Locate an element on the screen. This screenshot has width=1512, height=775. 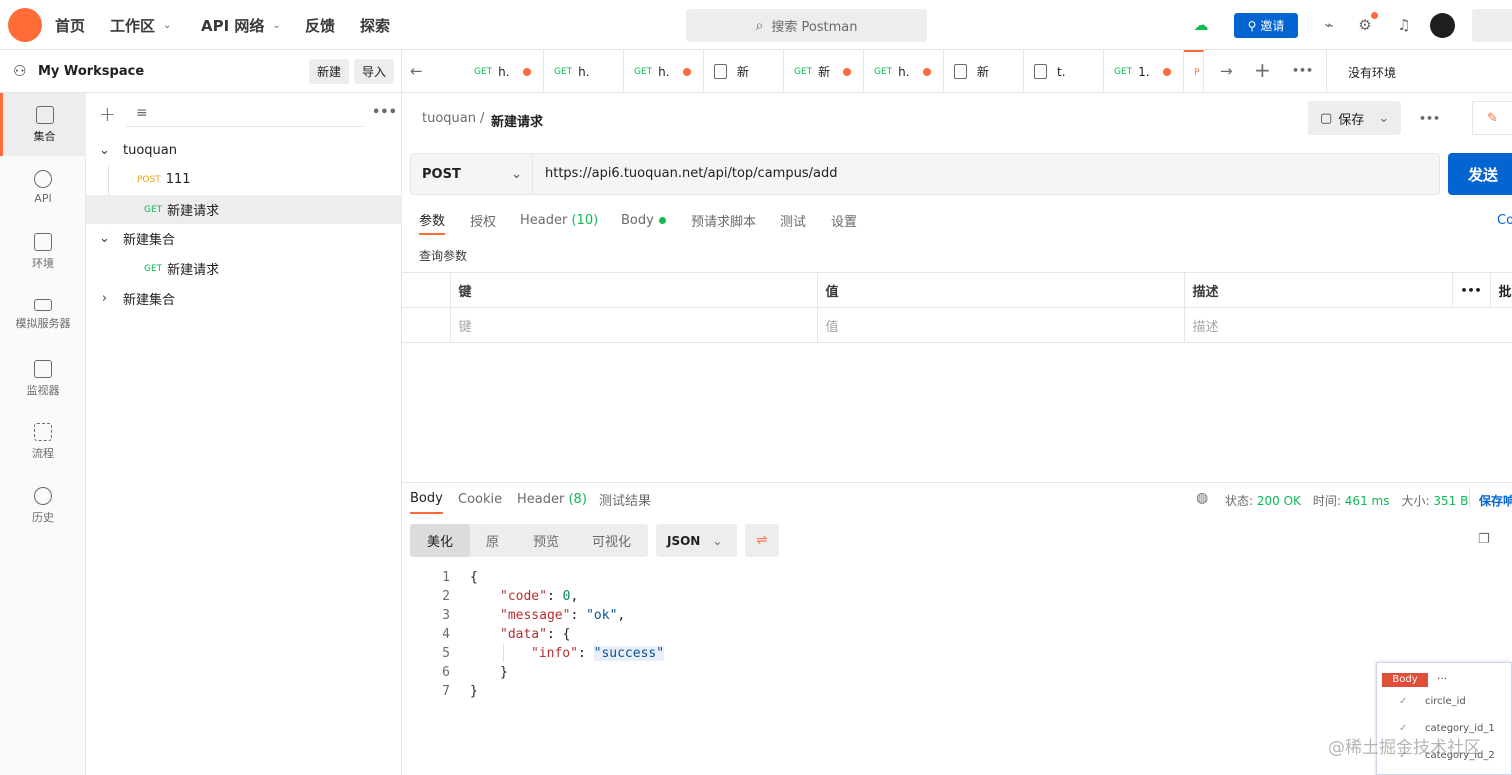
request-tab: t. is located at coordinates (1064, 71).